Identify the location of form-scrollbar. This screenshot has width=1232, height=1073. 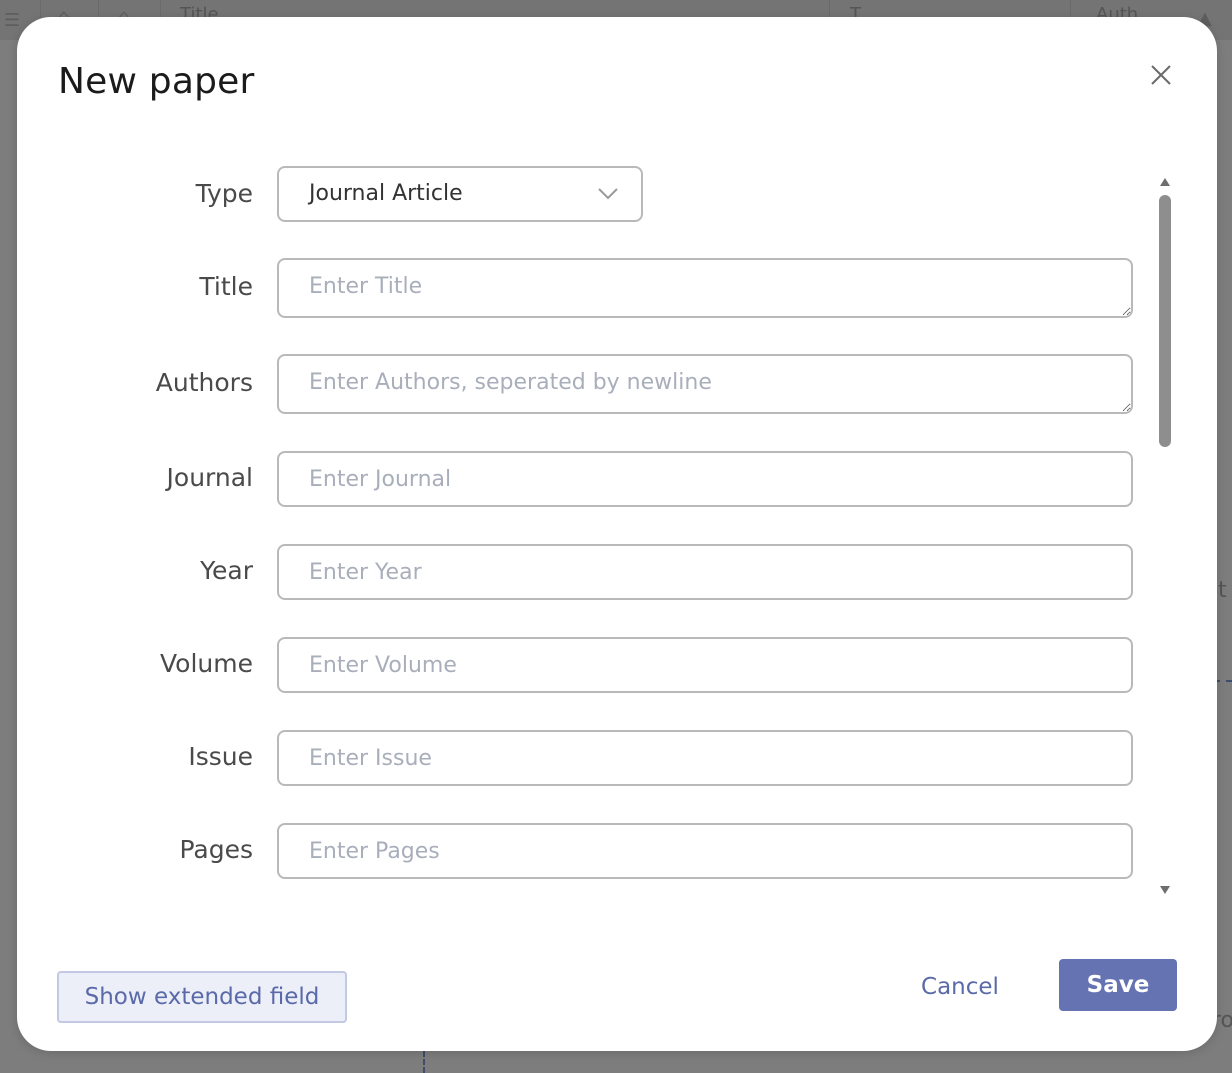
(1165, 532).